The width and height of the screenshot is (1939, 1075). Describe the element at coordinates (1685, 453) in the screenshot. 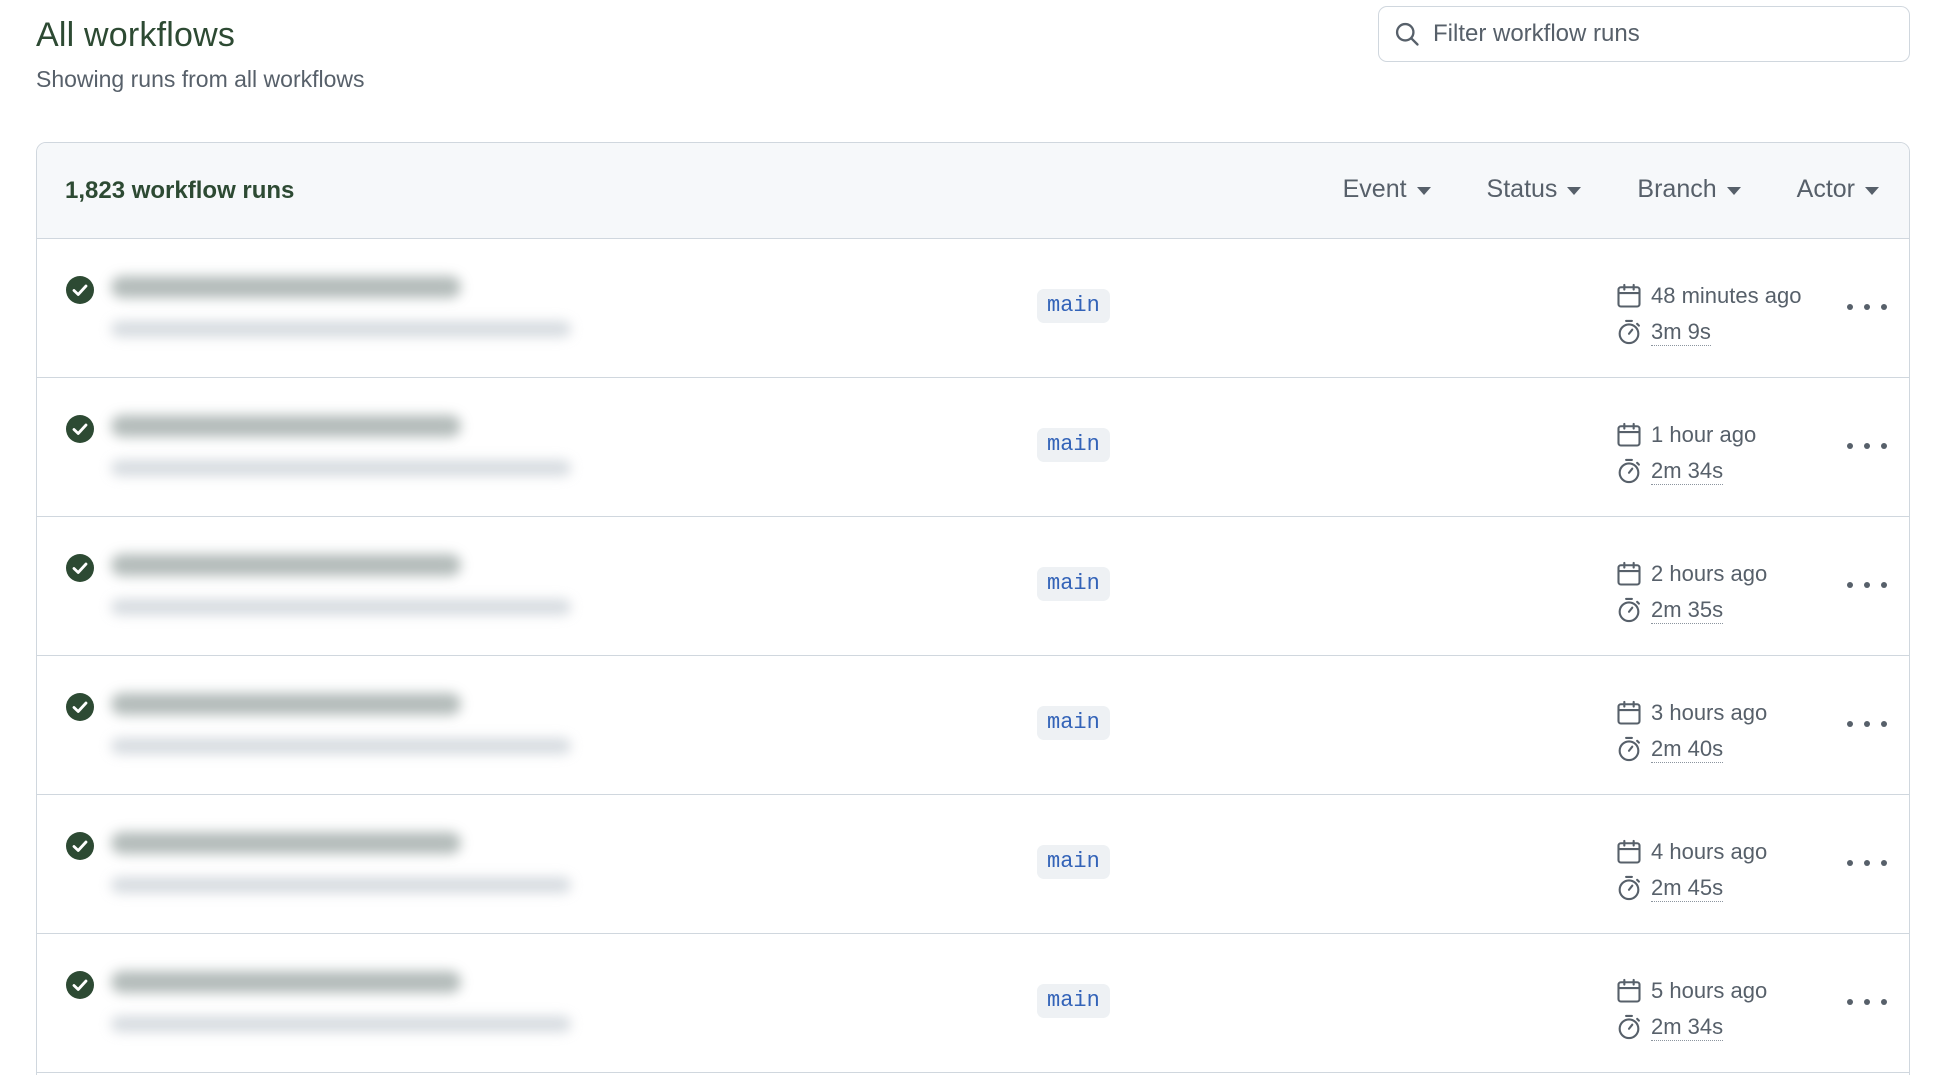

I see `run-meta: 1 hour ago 2m 34s` at that location.